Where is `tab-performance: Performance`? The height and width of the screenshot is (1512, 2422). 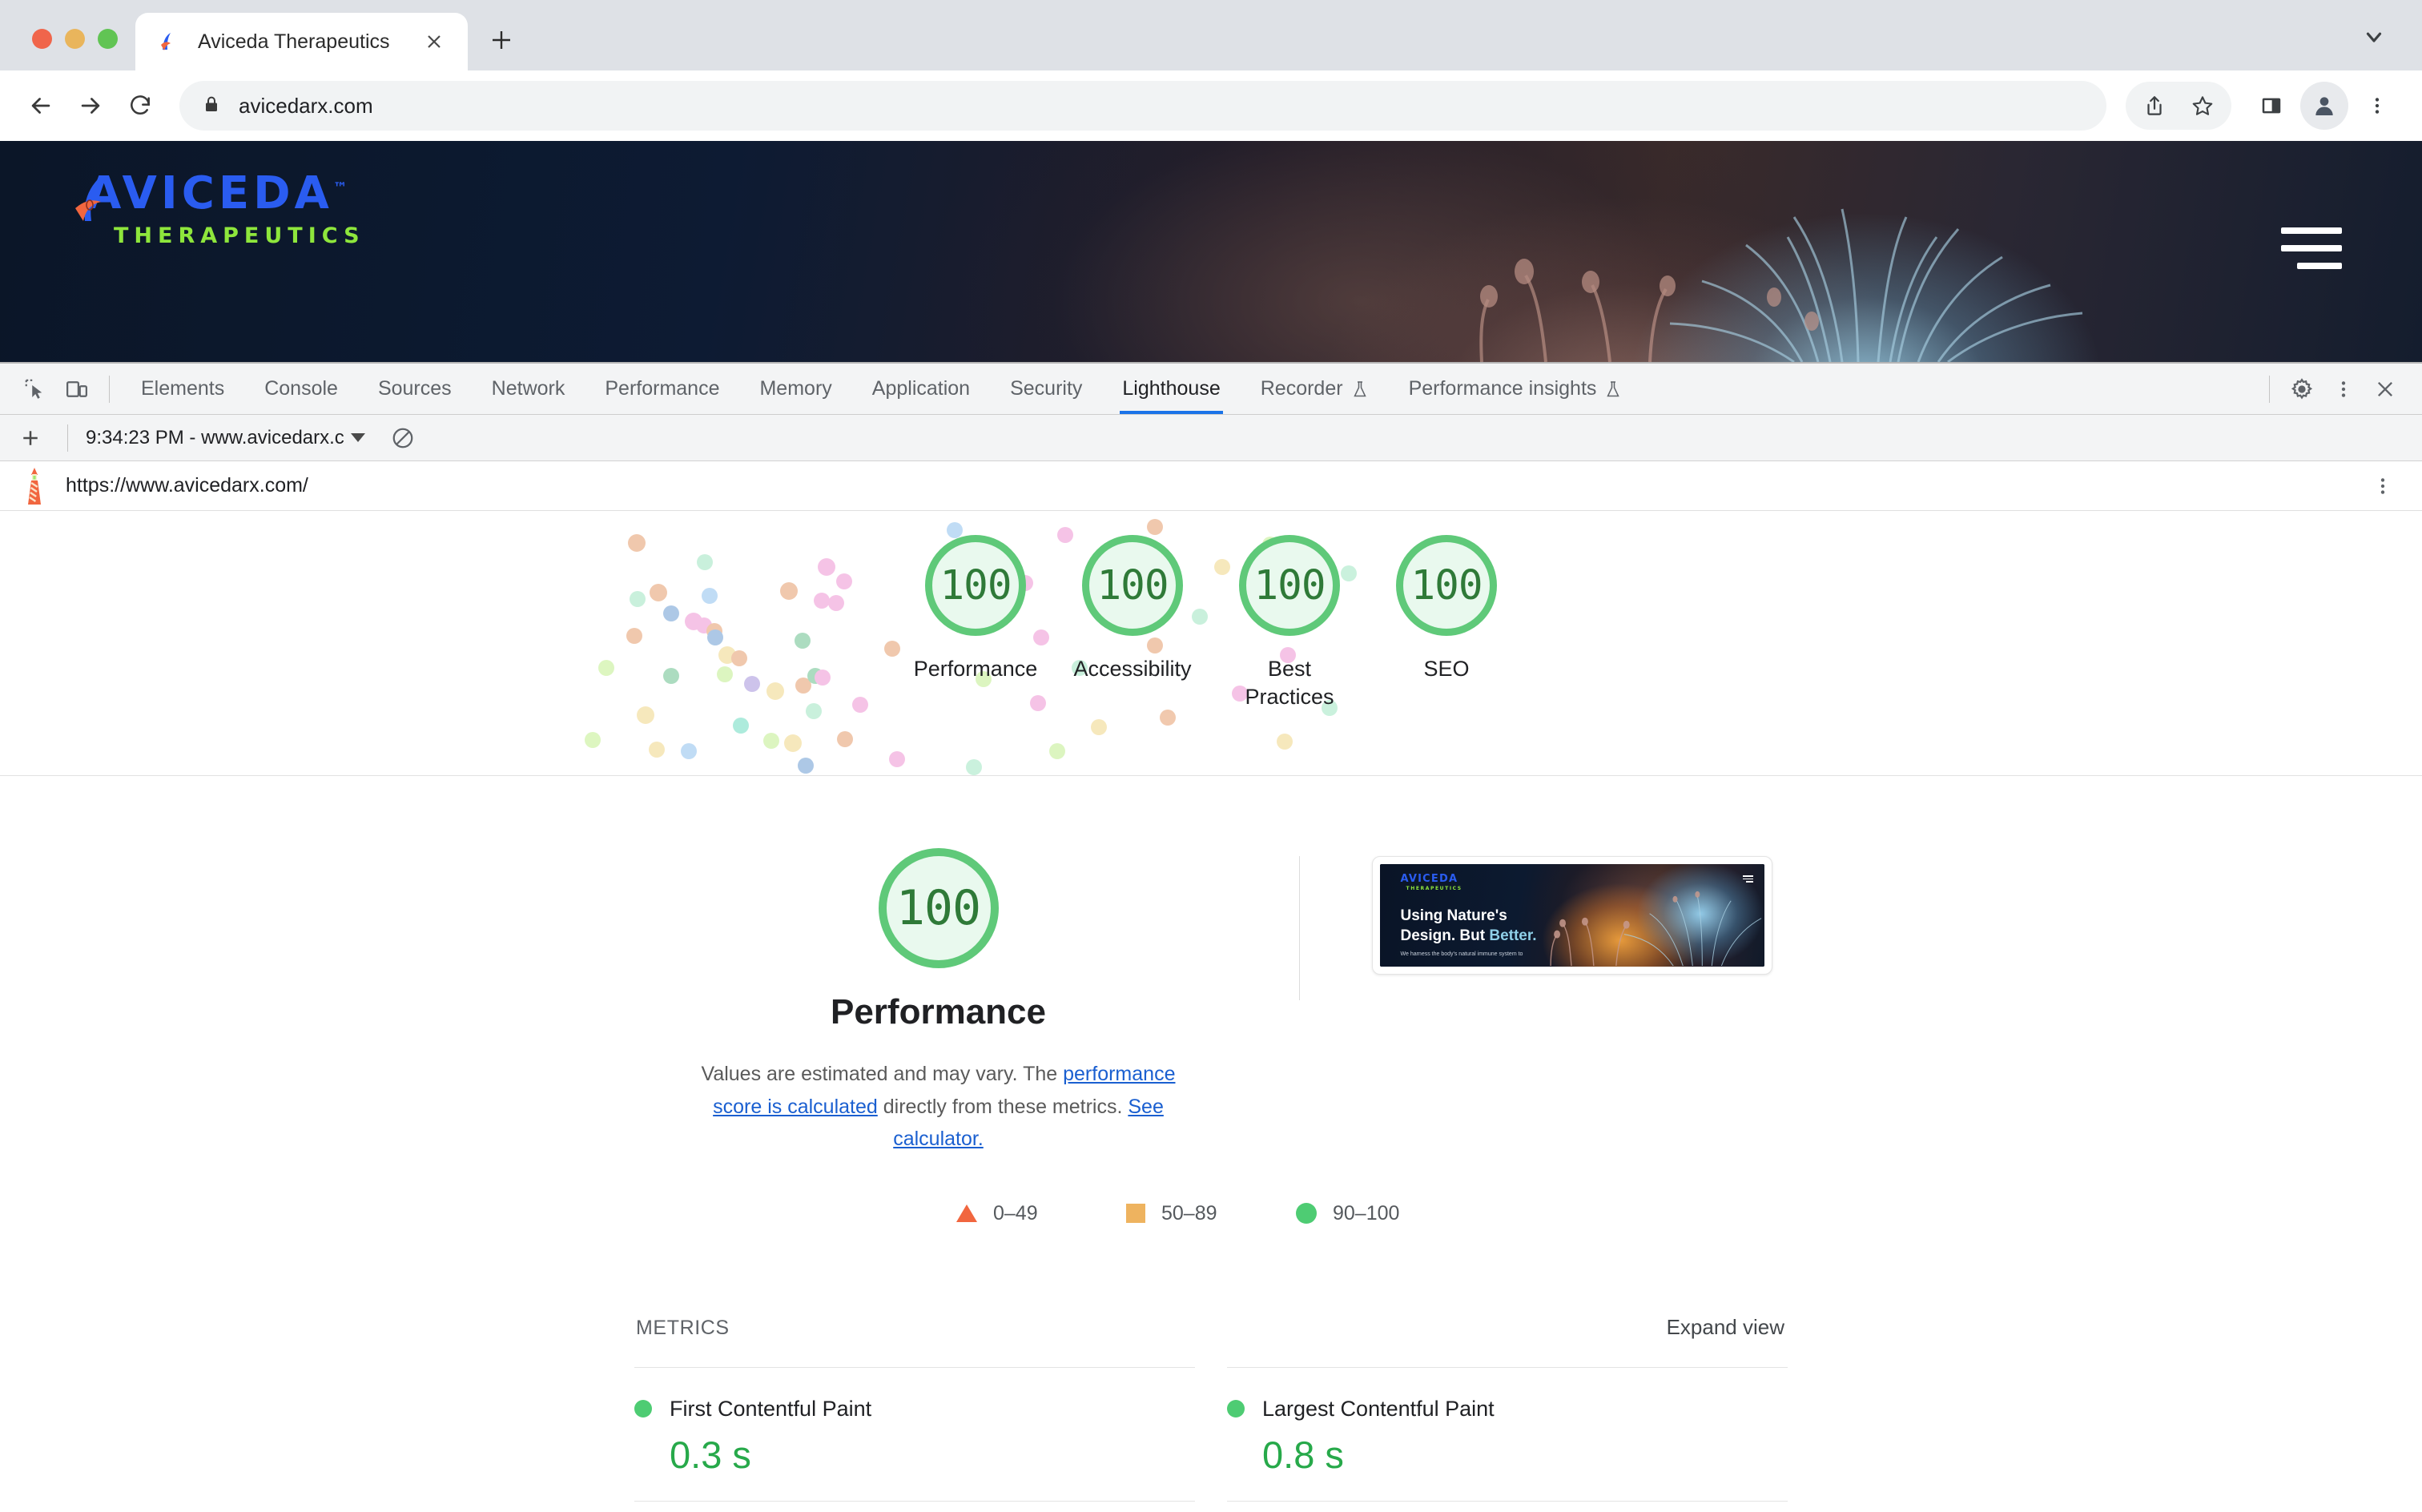
tab-performance: Performance is located at coordinates (662, 389).